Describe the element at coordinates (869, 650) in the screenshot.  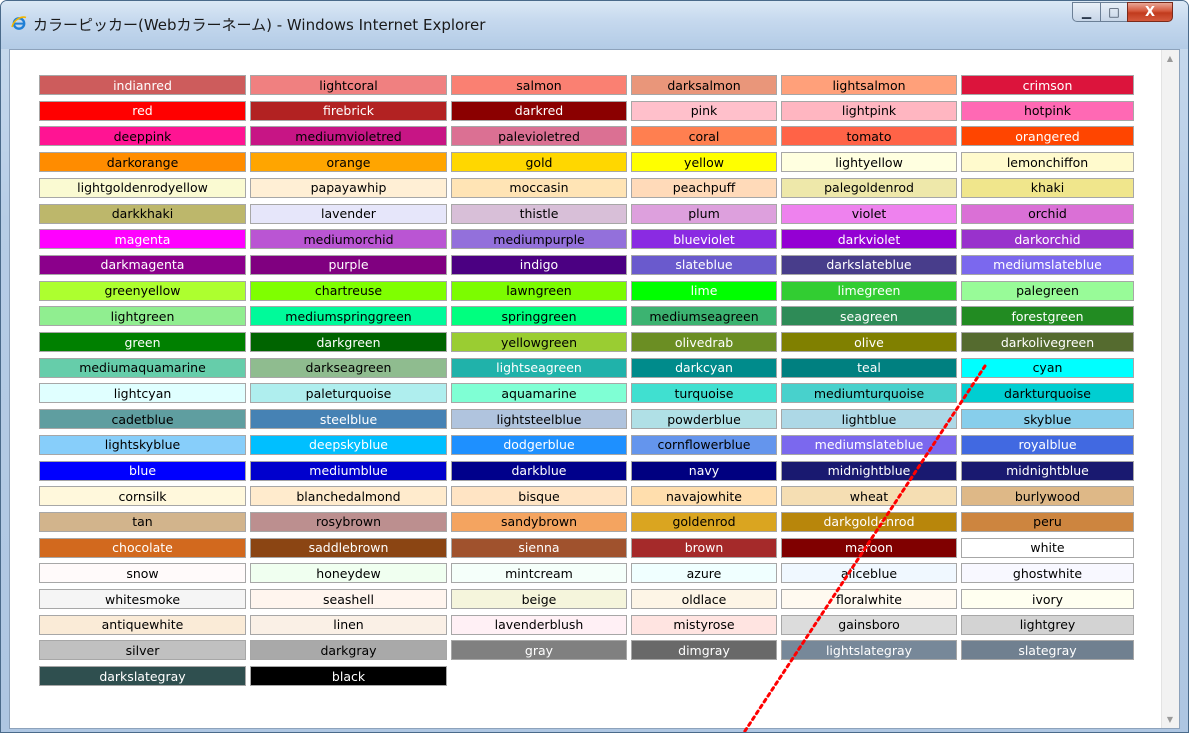
I see `color-swatch: lightslategray` at that location.